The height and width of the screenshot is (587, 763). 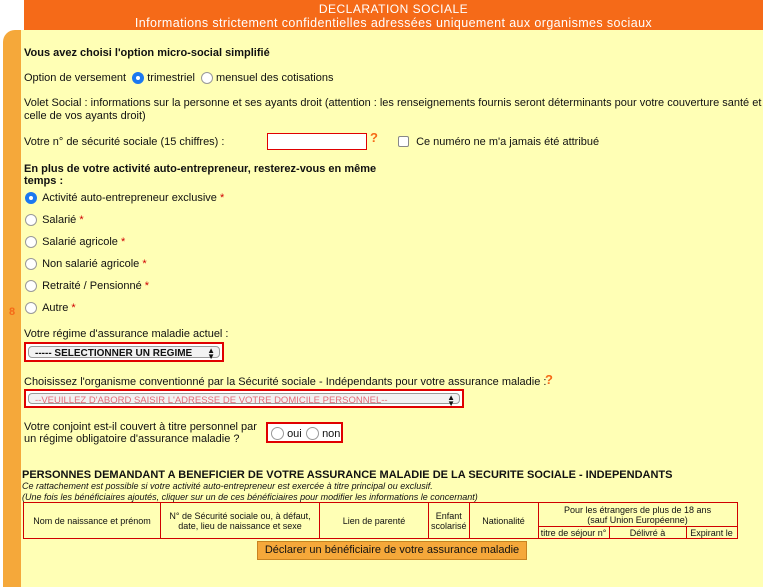 I want to click on conjoint-oui: oui, so click(x=286, y=433).